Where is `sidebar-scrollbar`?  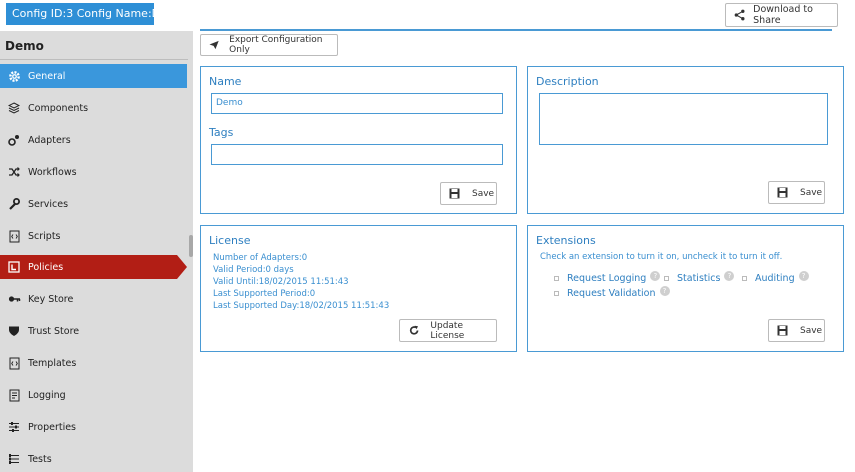
sidebar-scrollbar is located at coordinates (191, 246).